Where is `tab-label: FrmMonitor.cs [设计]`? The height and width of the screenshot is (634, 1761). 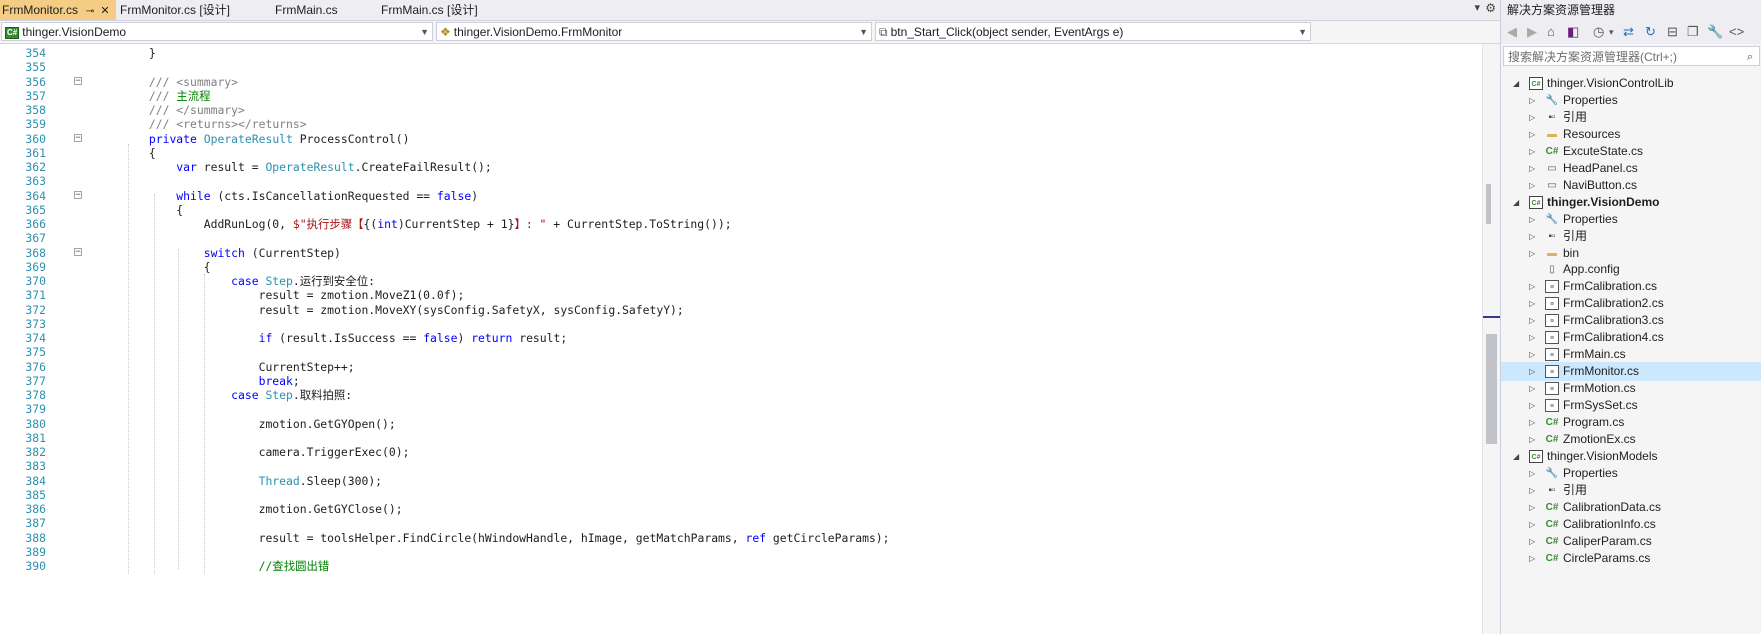
tab-label: FrmMonitor.cs [设计] is located at coordinates (175, 10).